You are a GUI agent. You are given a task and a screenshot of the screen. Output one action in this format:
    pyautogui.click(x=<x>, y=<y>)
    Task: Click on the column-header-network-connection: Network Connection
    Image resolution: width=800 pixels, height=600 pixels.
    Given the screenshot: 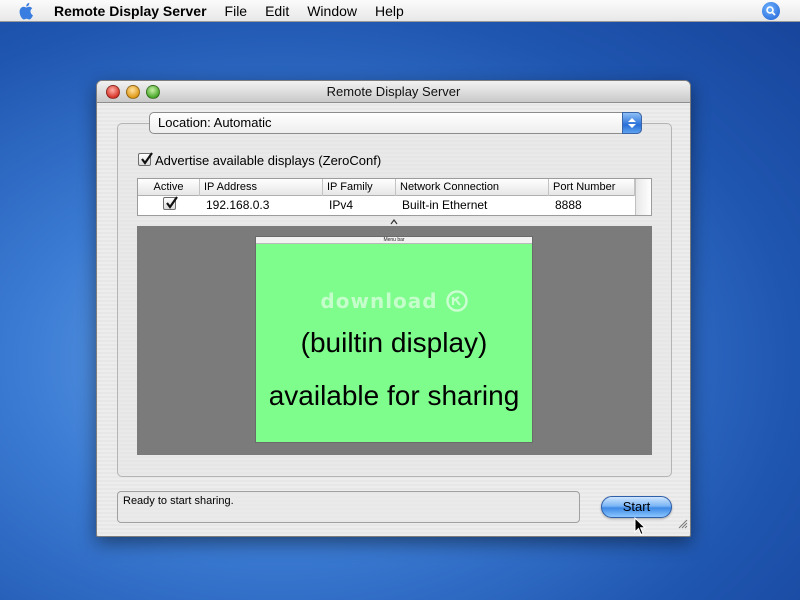 What is the action you would take?
    pyautogui.click(x=472, y=187)
    